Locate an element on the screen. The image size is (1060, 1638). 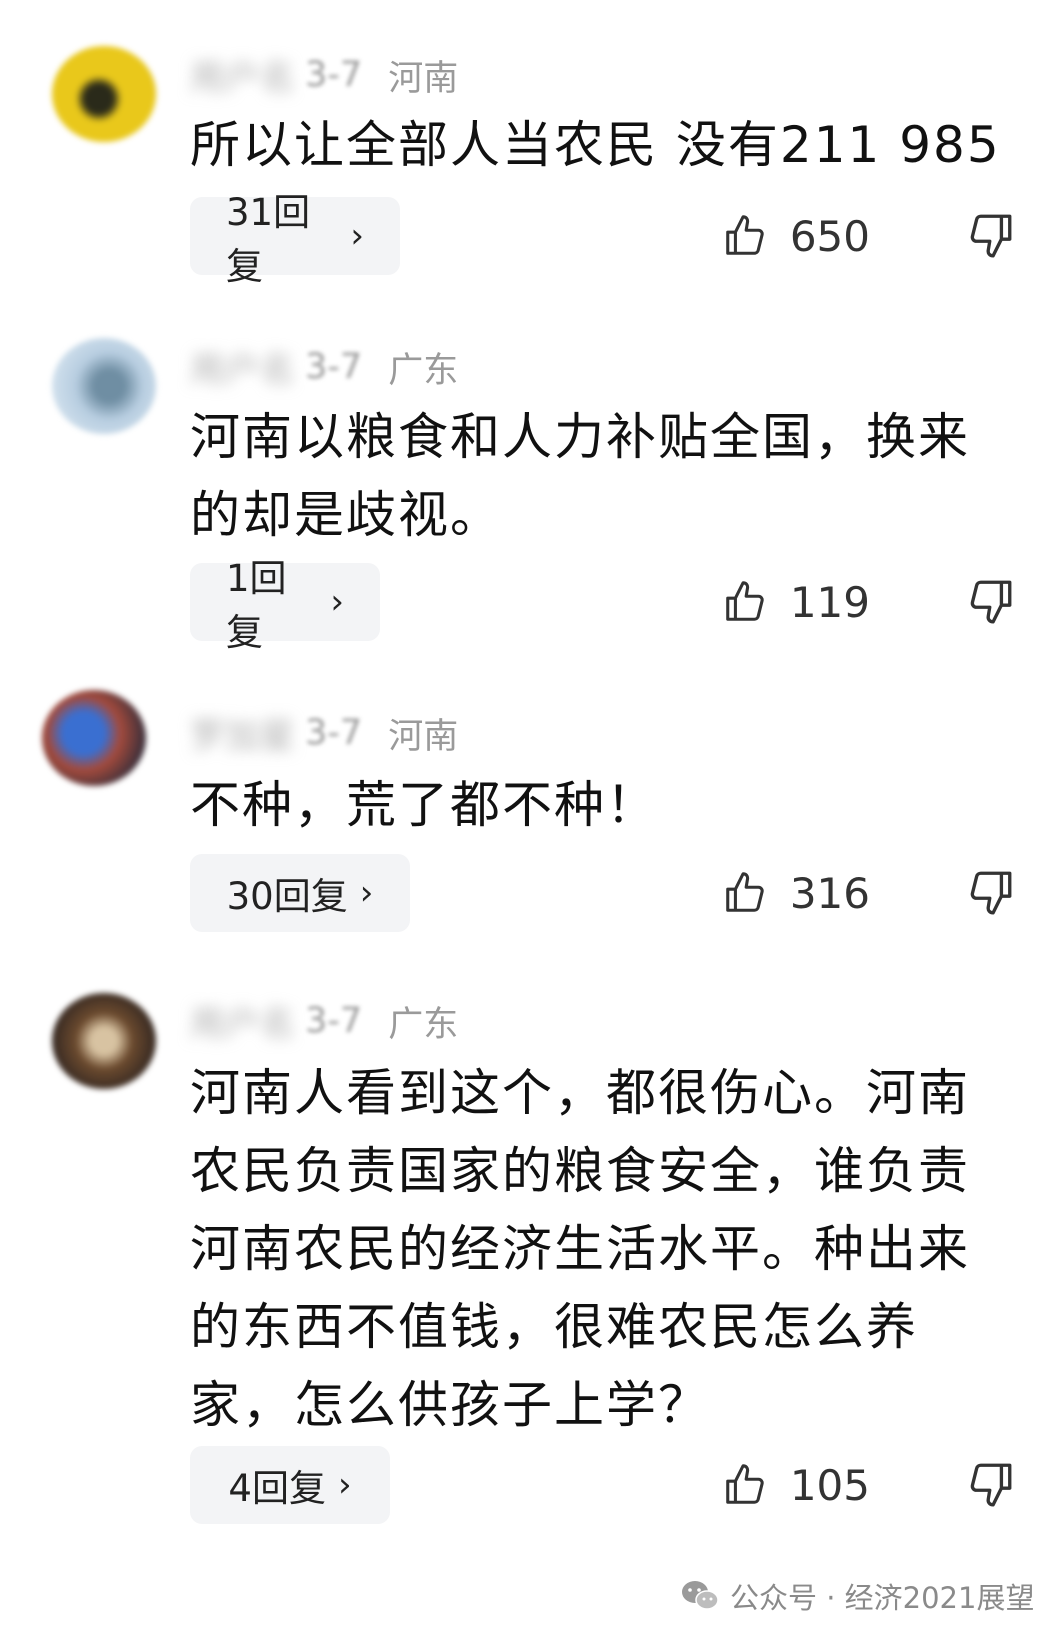
watermark: 公众号 · 经济2021展望 is located at coordinates (857, 1596).